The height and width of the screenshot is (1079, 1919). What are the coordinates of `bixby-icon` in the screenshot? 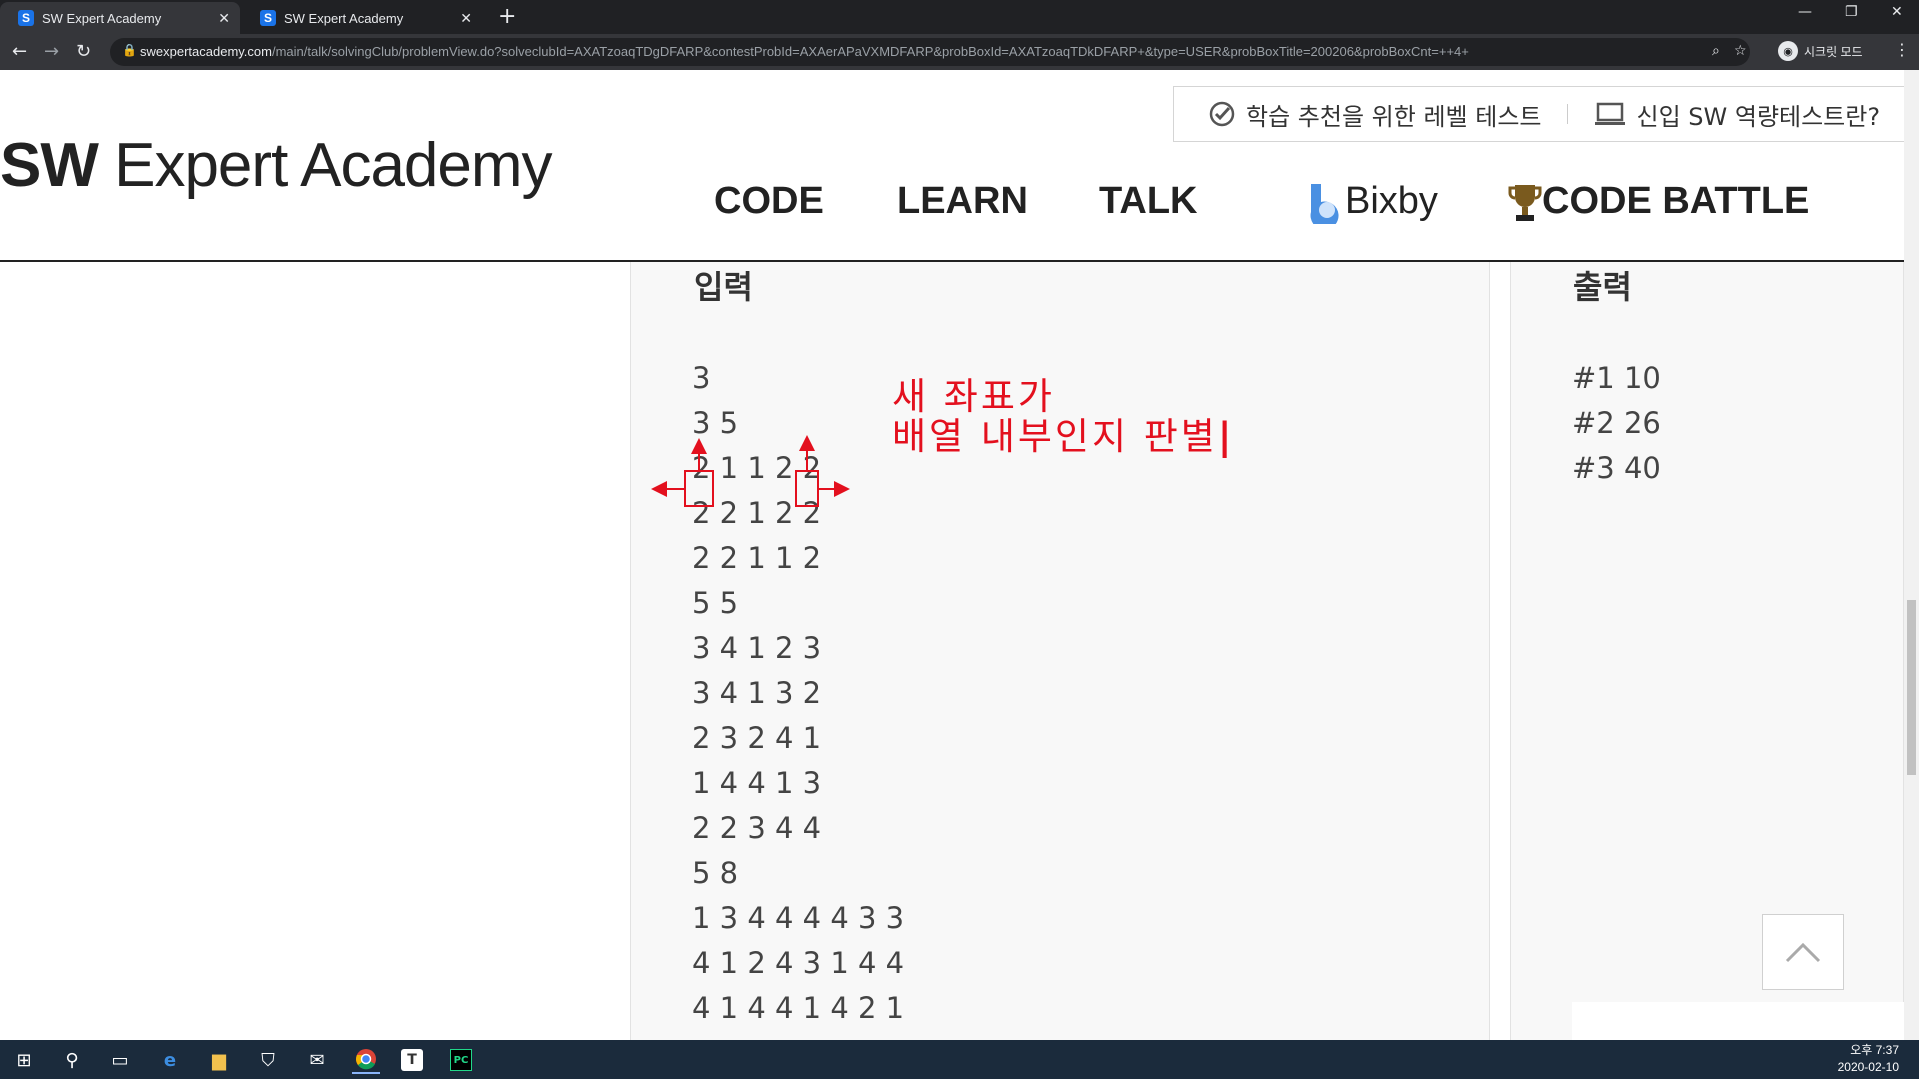 It's located at (1324, 203).